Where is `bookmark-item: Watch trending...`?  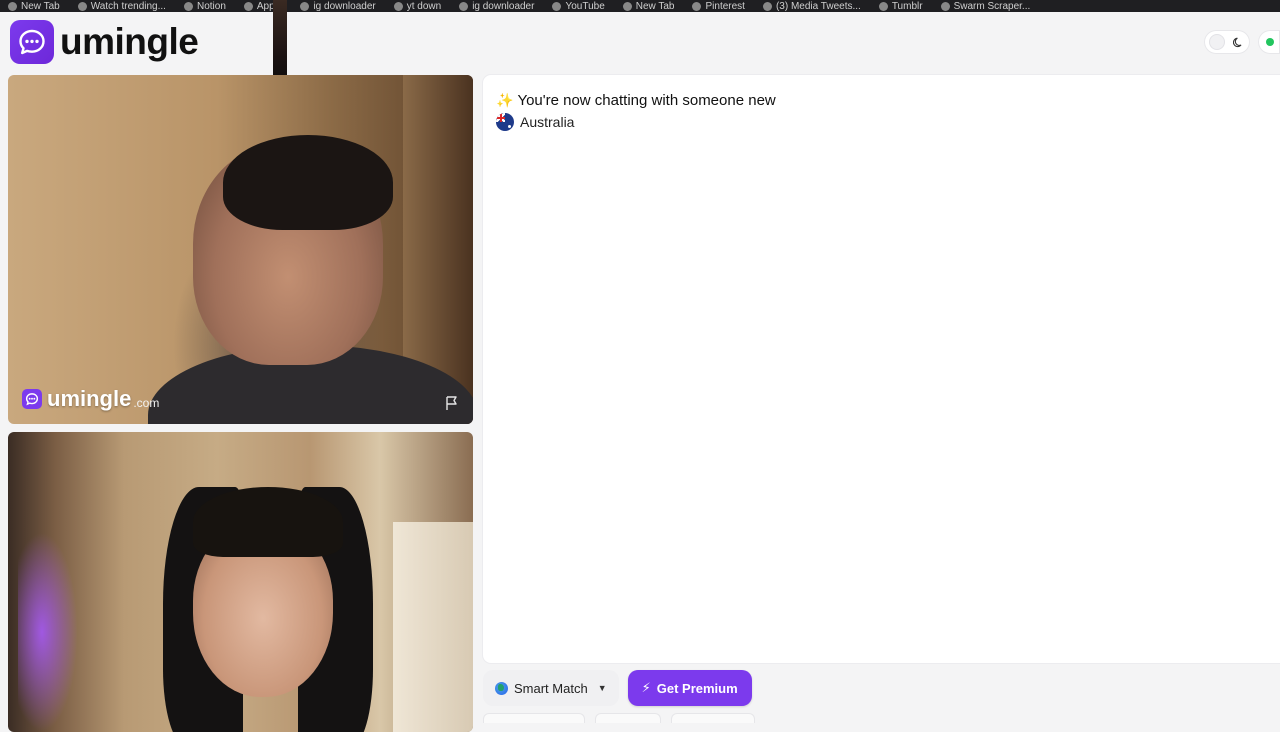 bookmark-item: Watch trending... is located at coordinates (121, 7).